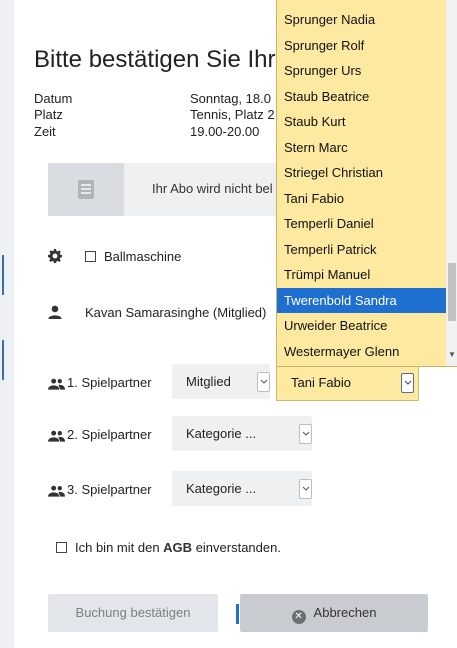 Image resolution: width=457 pixels, height=648 pixels. What do you see at coordinates (364, 147) in the screenshot?
I see `dropdown-option: Stern Marc` at bounding box center [364, 147].